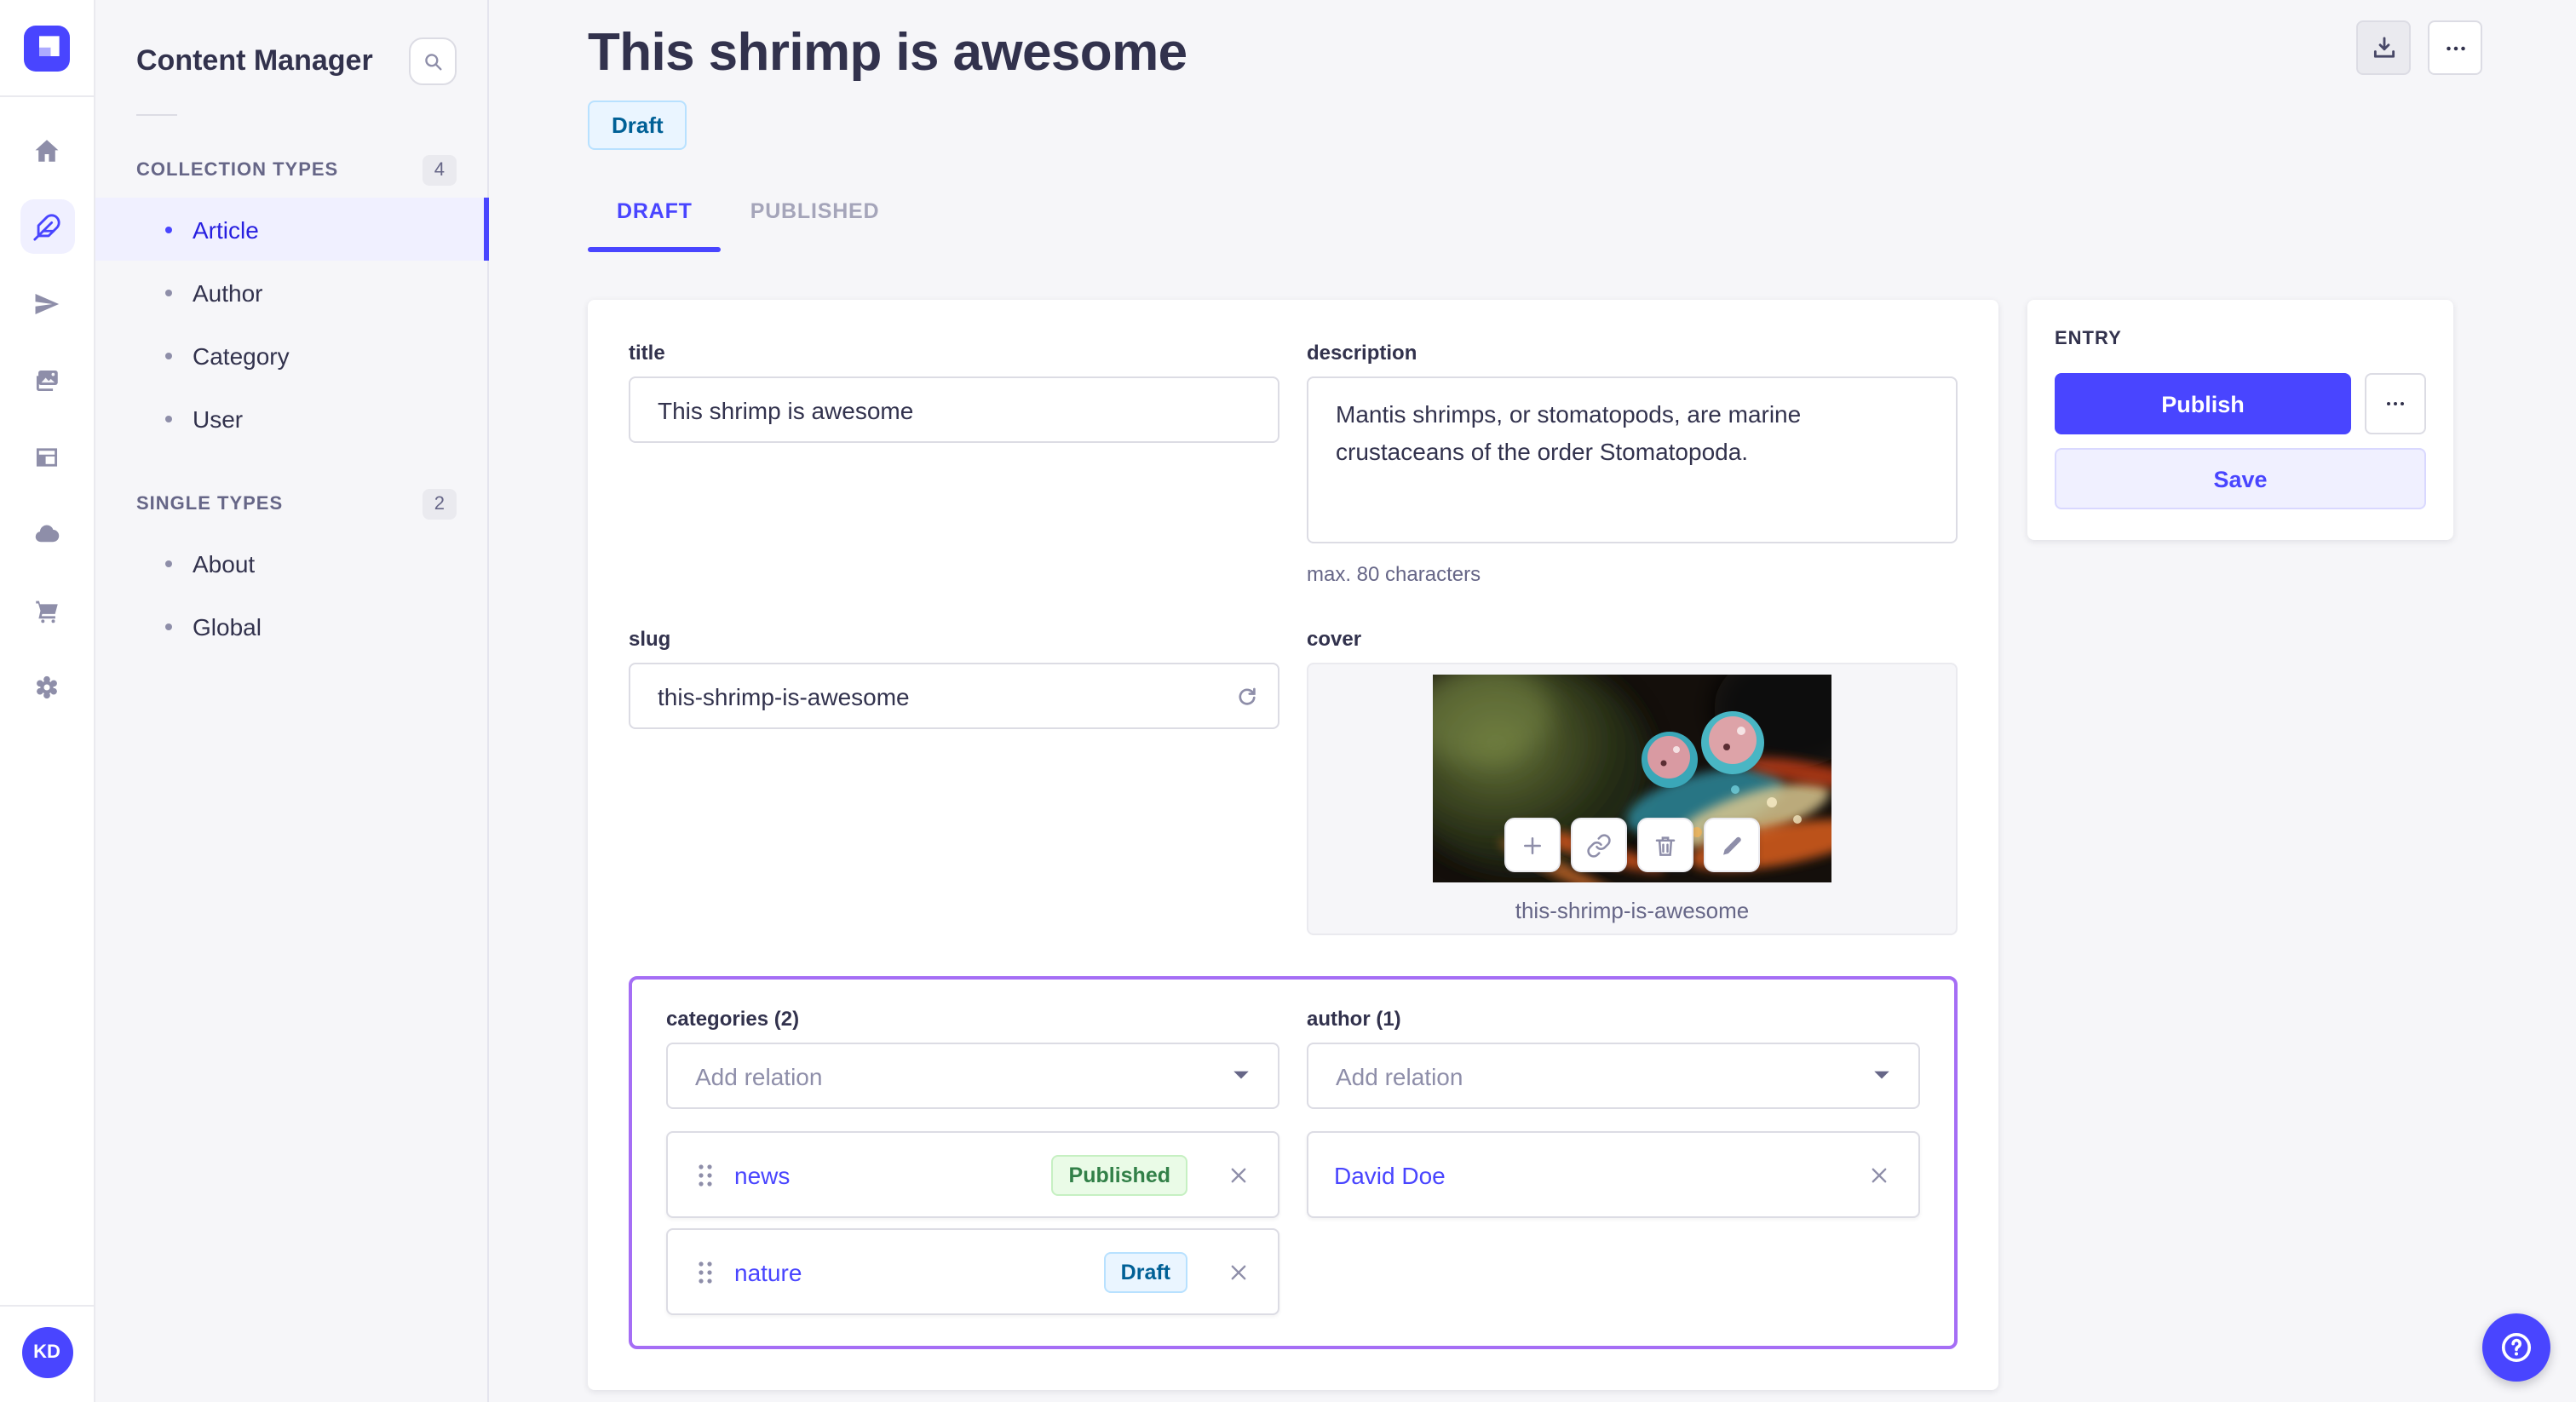  What do you see at coordinates (47, 150) in the screenshot?
I see `home-icon` at bounding box center [47, 150].